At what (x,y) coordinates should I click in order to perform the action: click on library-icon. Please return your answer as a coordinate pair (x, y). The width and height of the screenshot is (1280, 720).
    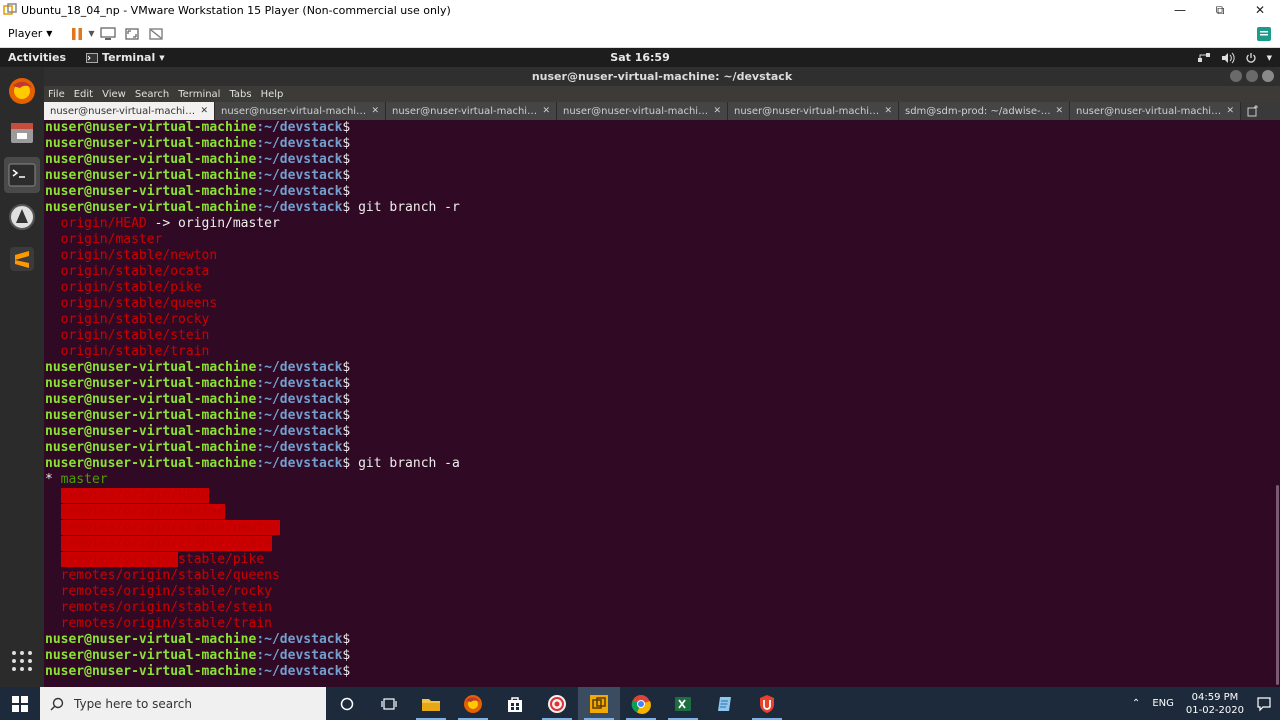
    Looking at the image, I should click on (1264, 34).